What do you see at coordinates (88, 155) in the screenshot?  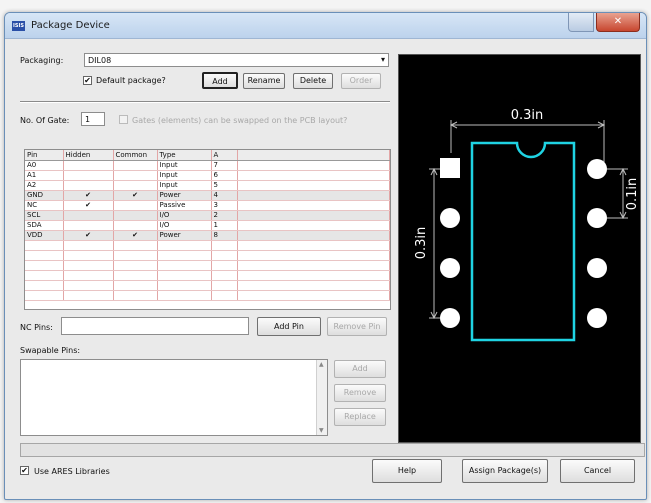 I see `column-header-hidden: Hidden` at bounding box center [88, 155].